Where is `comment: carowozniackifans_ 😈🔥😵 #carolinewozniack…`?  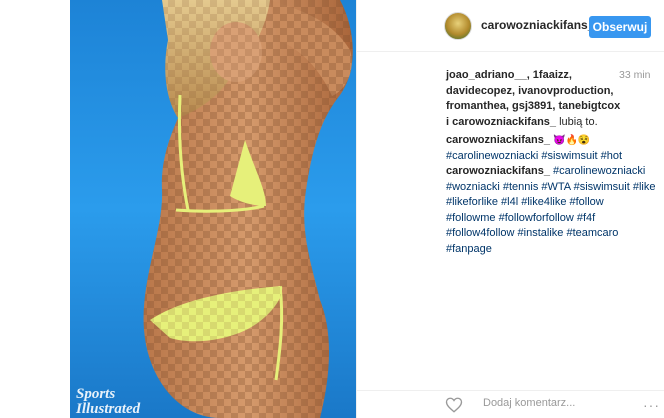
comment: carowozniackifans_ 😈🔥😵 #carolinewozniack… is located at coordinates (551, 148).